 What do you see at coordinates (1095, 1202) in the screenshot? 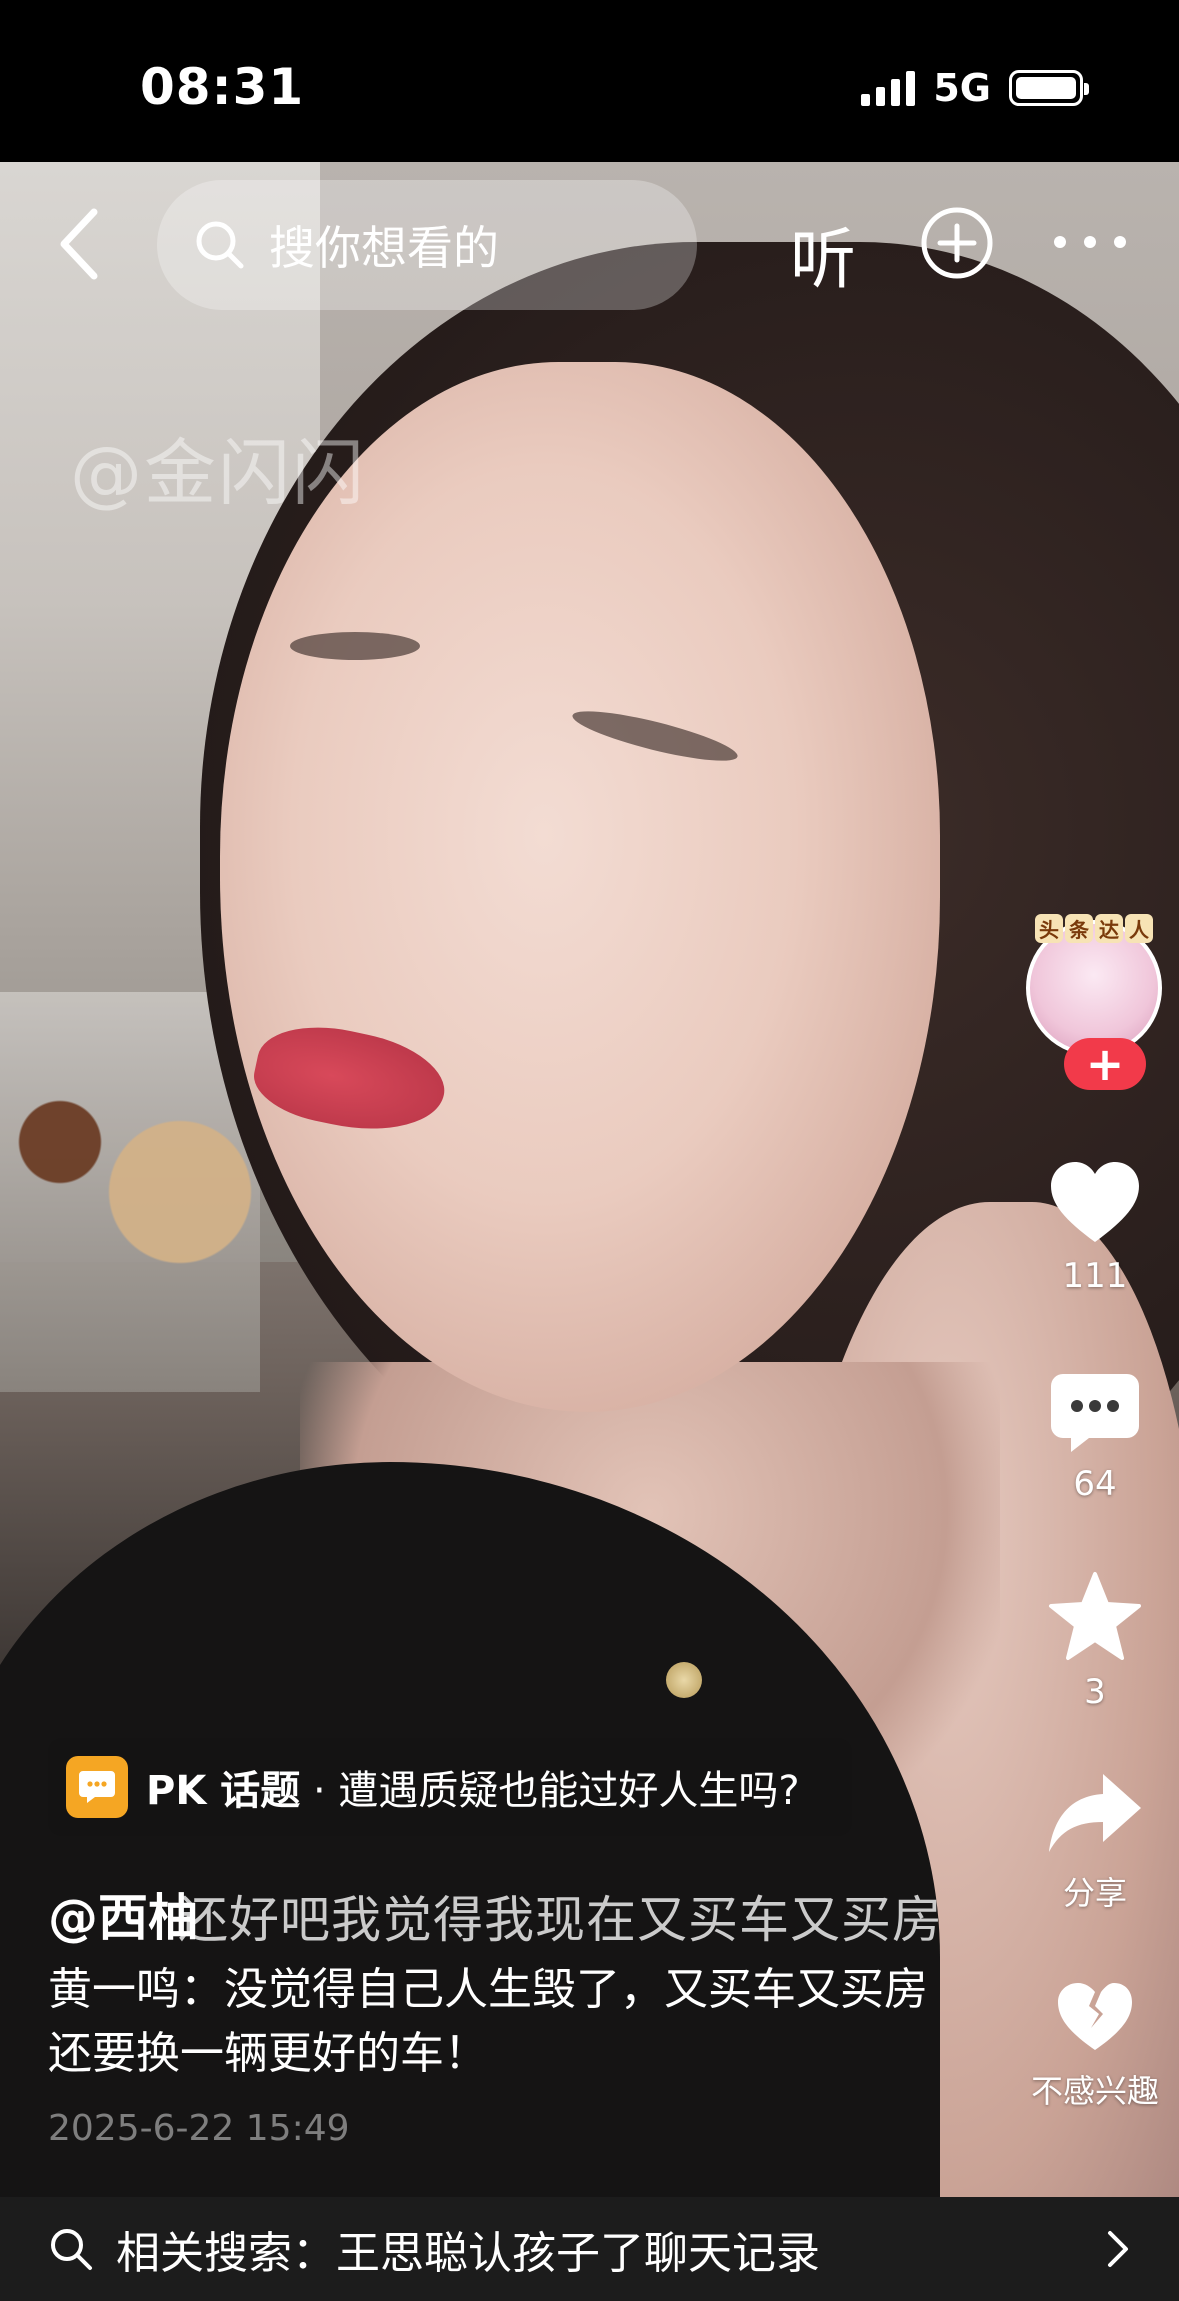
I see `heart-icon` at bounding box center [1095, 1202].